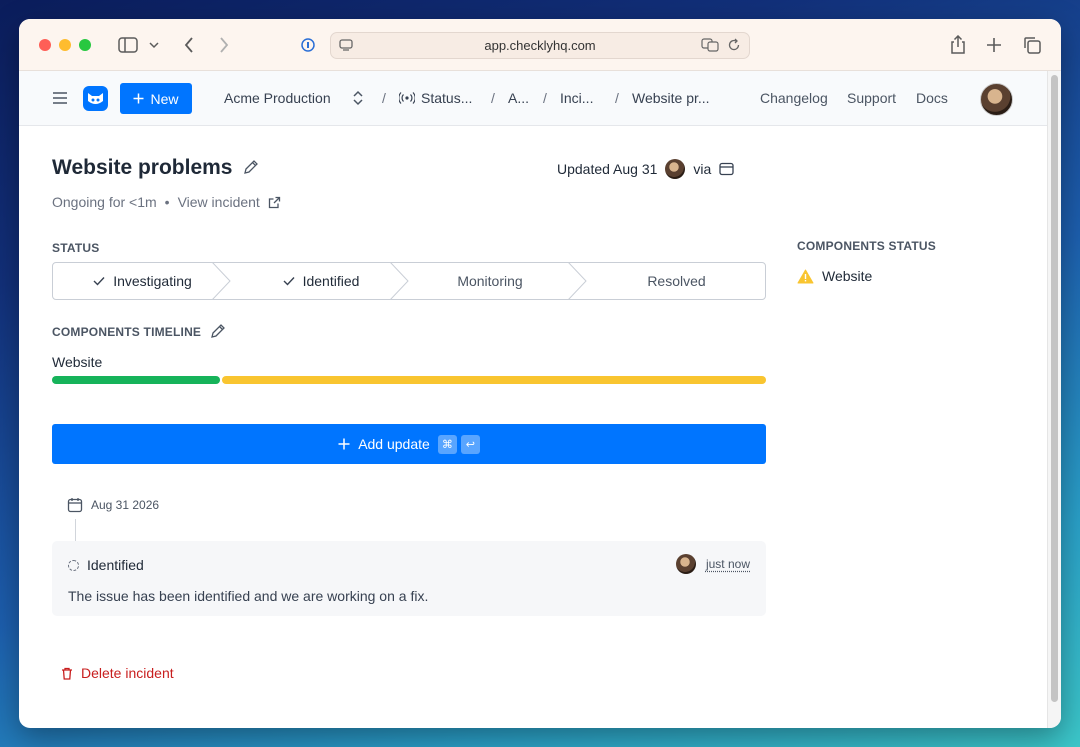 The height and width of the screenshot is (747, 1080). I want to click on password-manager-icon, so click(308, 45).